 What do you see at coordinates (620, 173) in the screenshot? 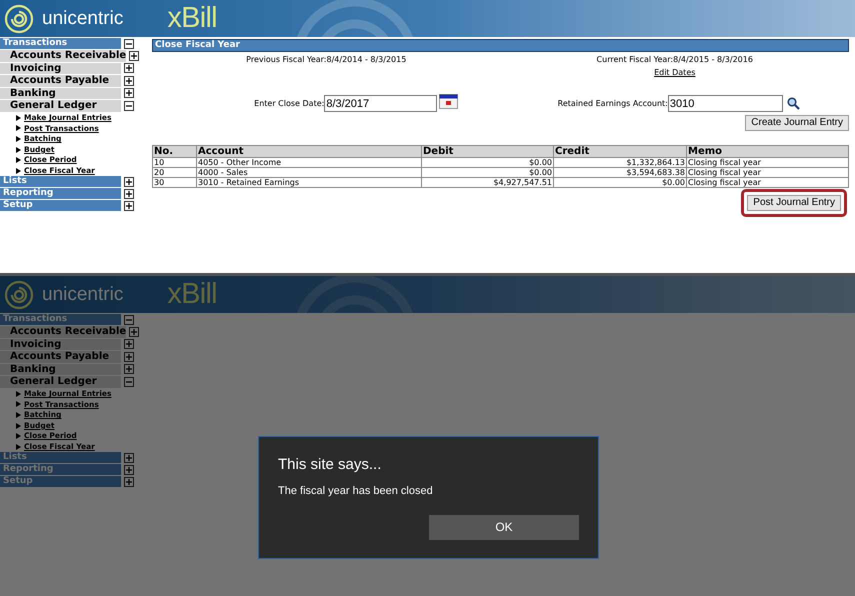
I see `table-cell: $3,594,683.38` at bounding box center [620, 173].